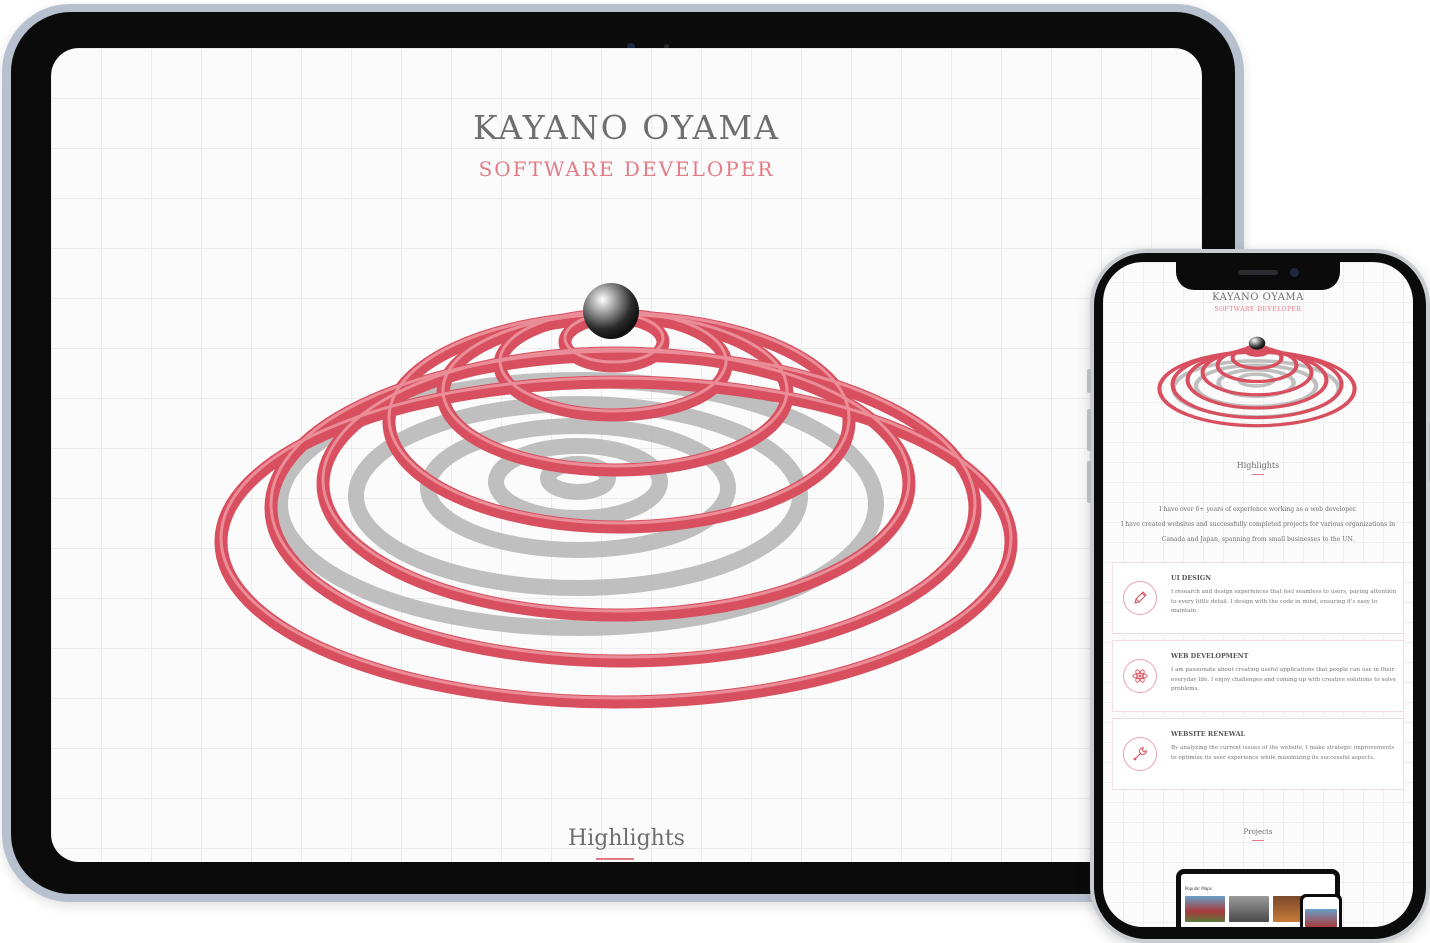  What do you see at coordinates (1198, 888) in the screenshot?
I see `project-preview-heading: Popular Maps` at bounding box center [1198, 888].